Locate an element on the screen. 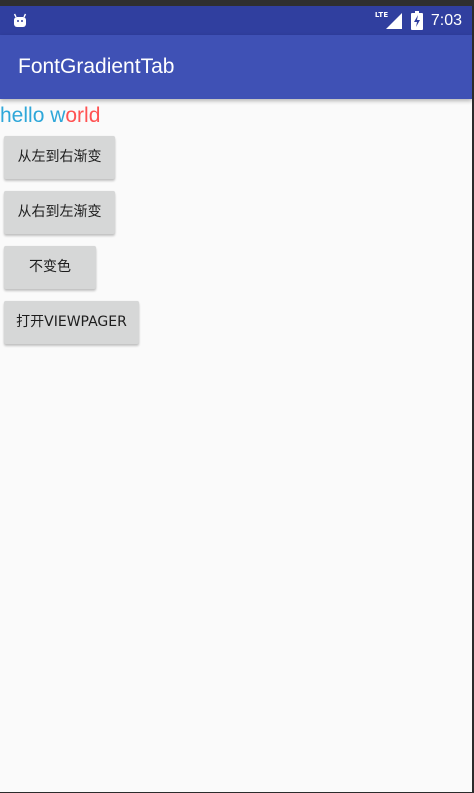 The image size is (474, 793). status-icons: LTE 7:03 is located at coordinates (418, 20).